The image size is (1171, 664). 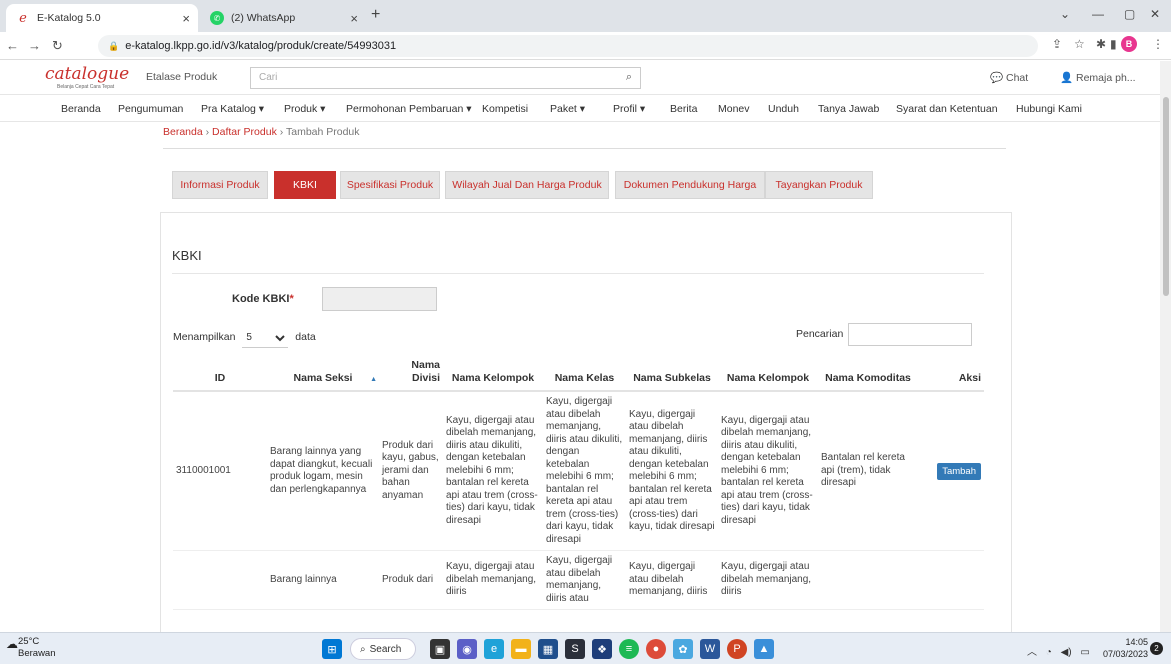 I want to click on col-nama-kelas: Nama Kelas, so click(x=584, y=373).